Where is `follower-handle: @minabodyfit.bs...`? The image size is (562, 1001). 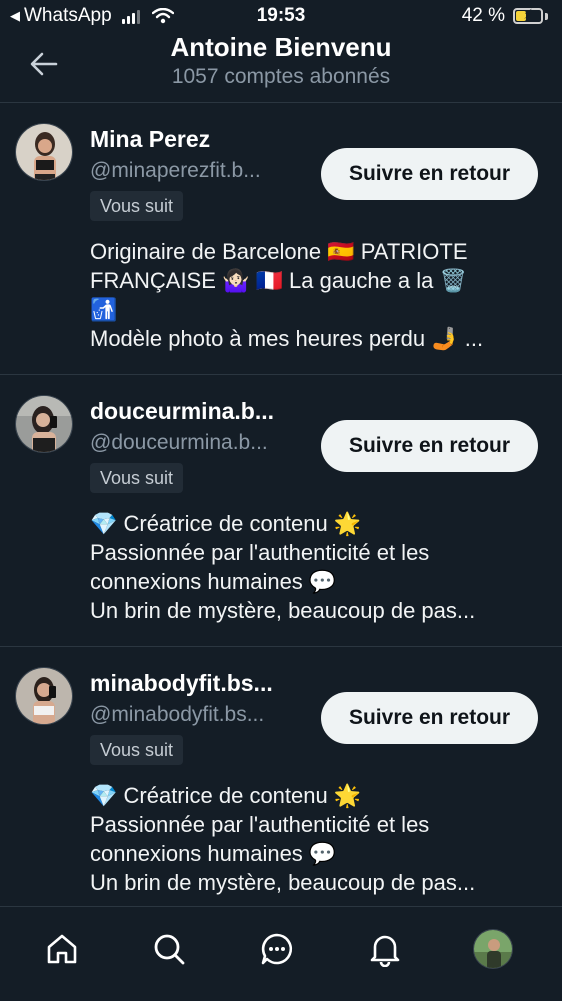 follower-handle: @minabodyfit.bs... is located at coordinates (177, 714).